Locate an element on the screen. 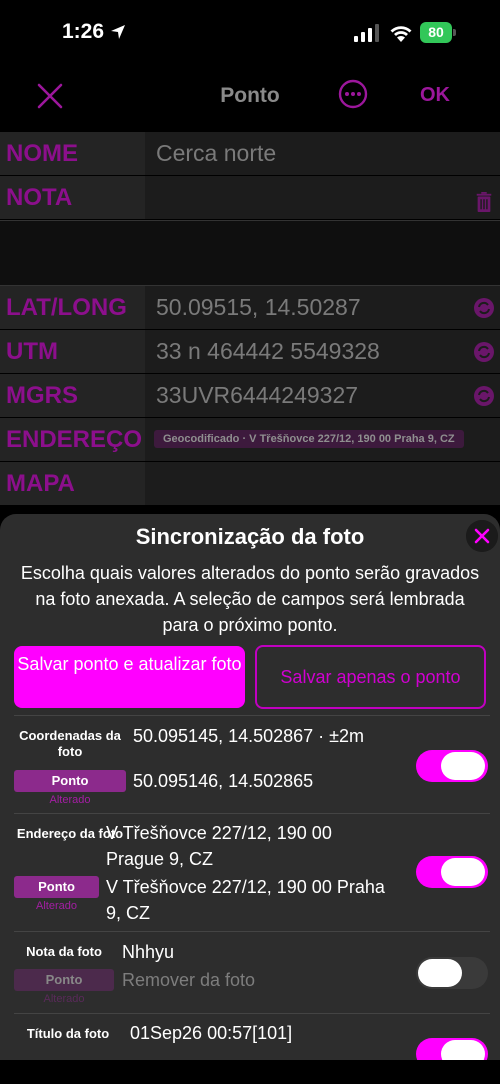 This screenshot has width=500, height=1084. save-point-only-button: Salvar apenas o ponto is located at coordinates (370, 677).